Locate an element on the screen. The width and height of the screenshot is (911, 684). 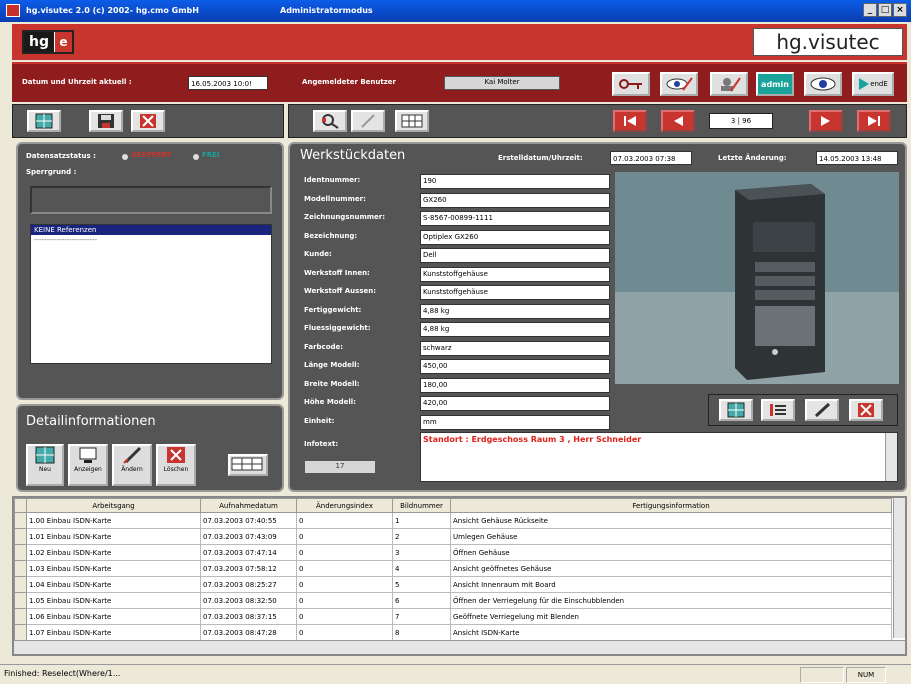
field-value: Dell is located at coordinates (515, 255).